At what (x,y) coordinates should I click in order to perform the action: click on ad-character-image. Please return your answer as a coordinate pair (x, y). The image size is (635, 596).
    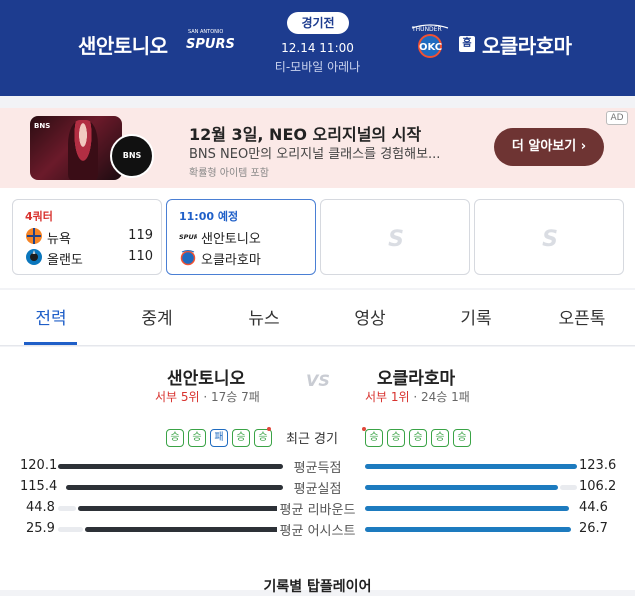
    Looking at the image, I should click on (83, 150).